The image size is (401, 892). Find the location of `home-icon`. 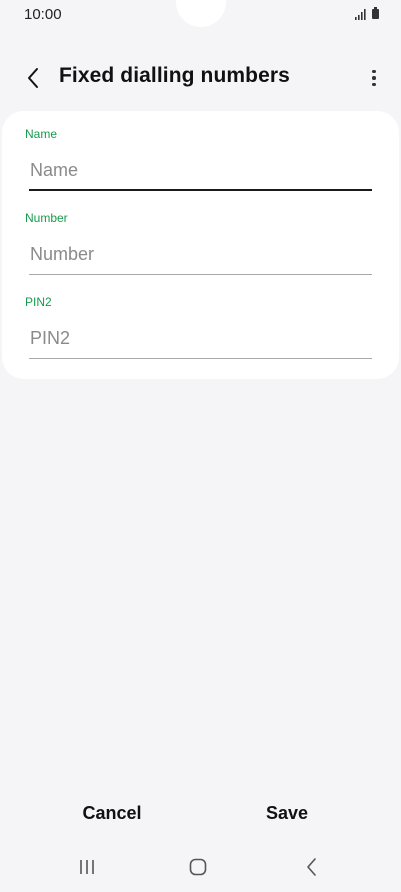

home-icon is located at coordinates (198, 867).